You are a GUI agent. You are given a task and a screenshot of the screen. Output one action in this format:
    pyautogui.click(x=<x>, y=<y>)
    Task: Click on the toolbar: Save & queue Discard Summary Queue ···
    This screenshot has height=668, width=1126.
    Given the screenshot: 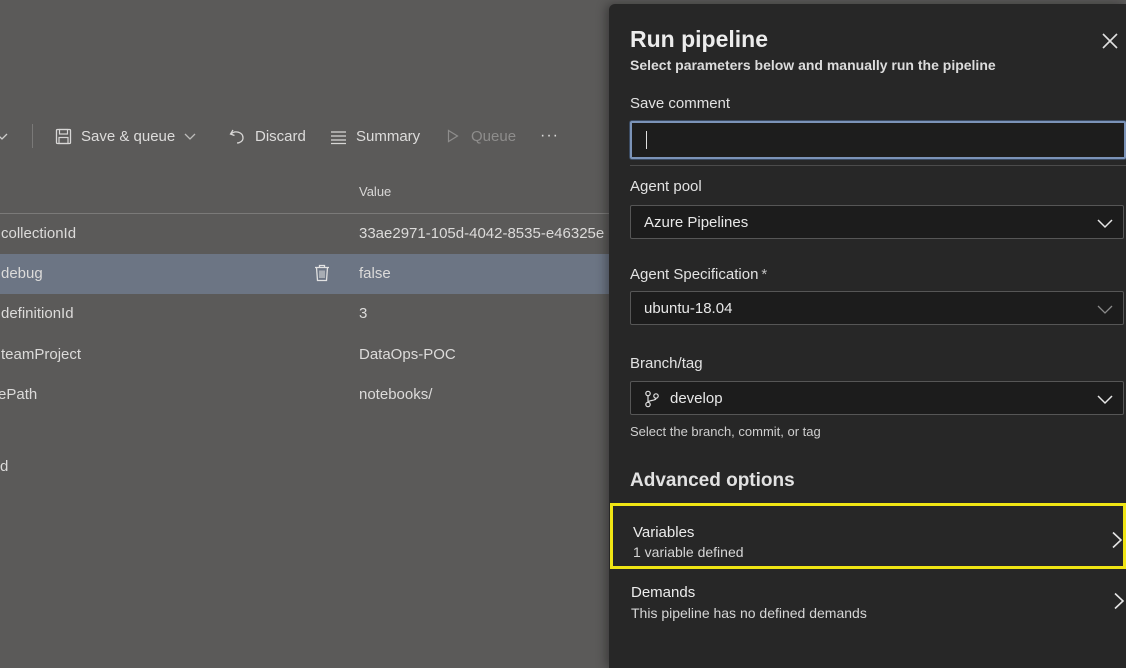 What is the action you would take?
    pyautogui.click(x=305, y=136)
    